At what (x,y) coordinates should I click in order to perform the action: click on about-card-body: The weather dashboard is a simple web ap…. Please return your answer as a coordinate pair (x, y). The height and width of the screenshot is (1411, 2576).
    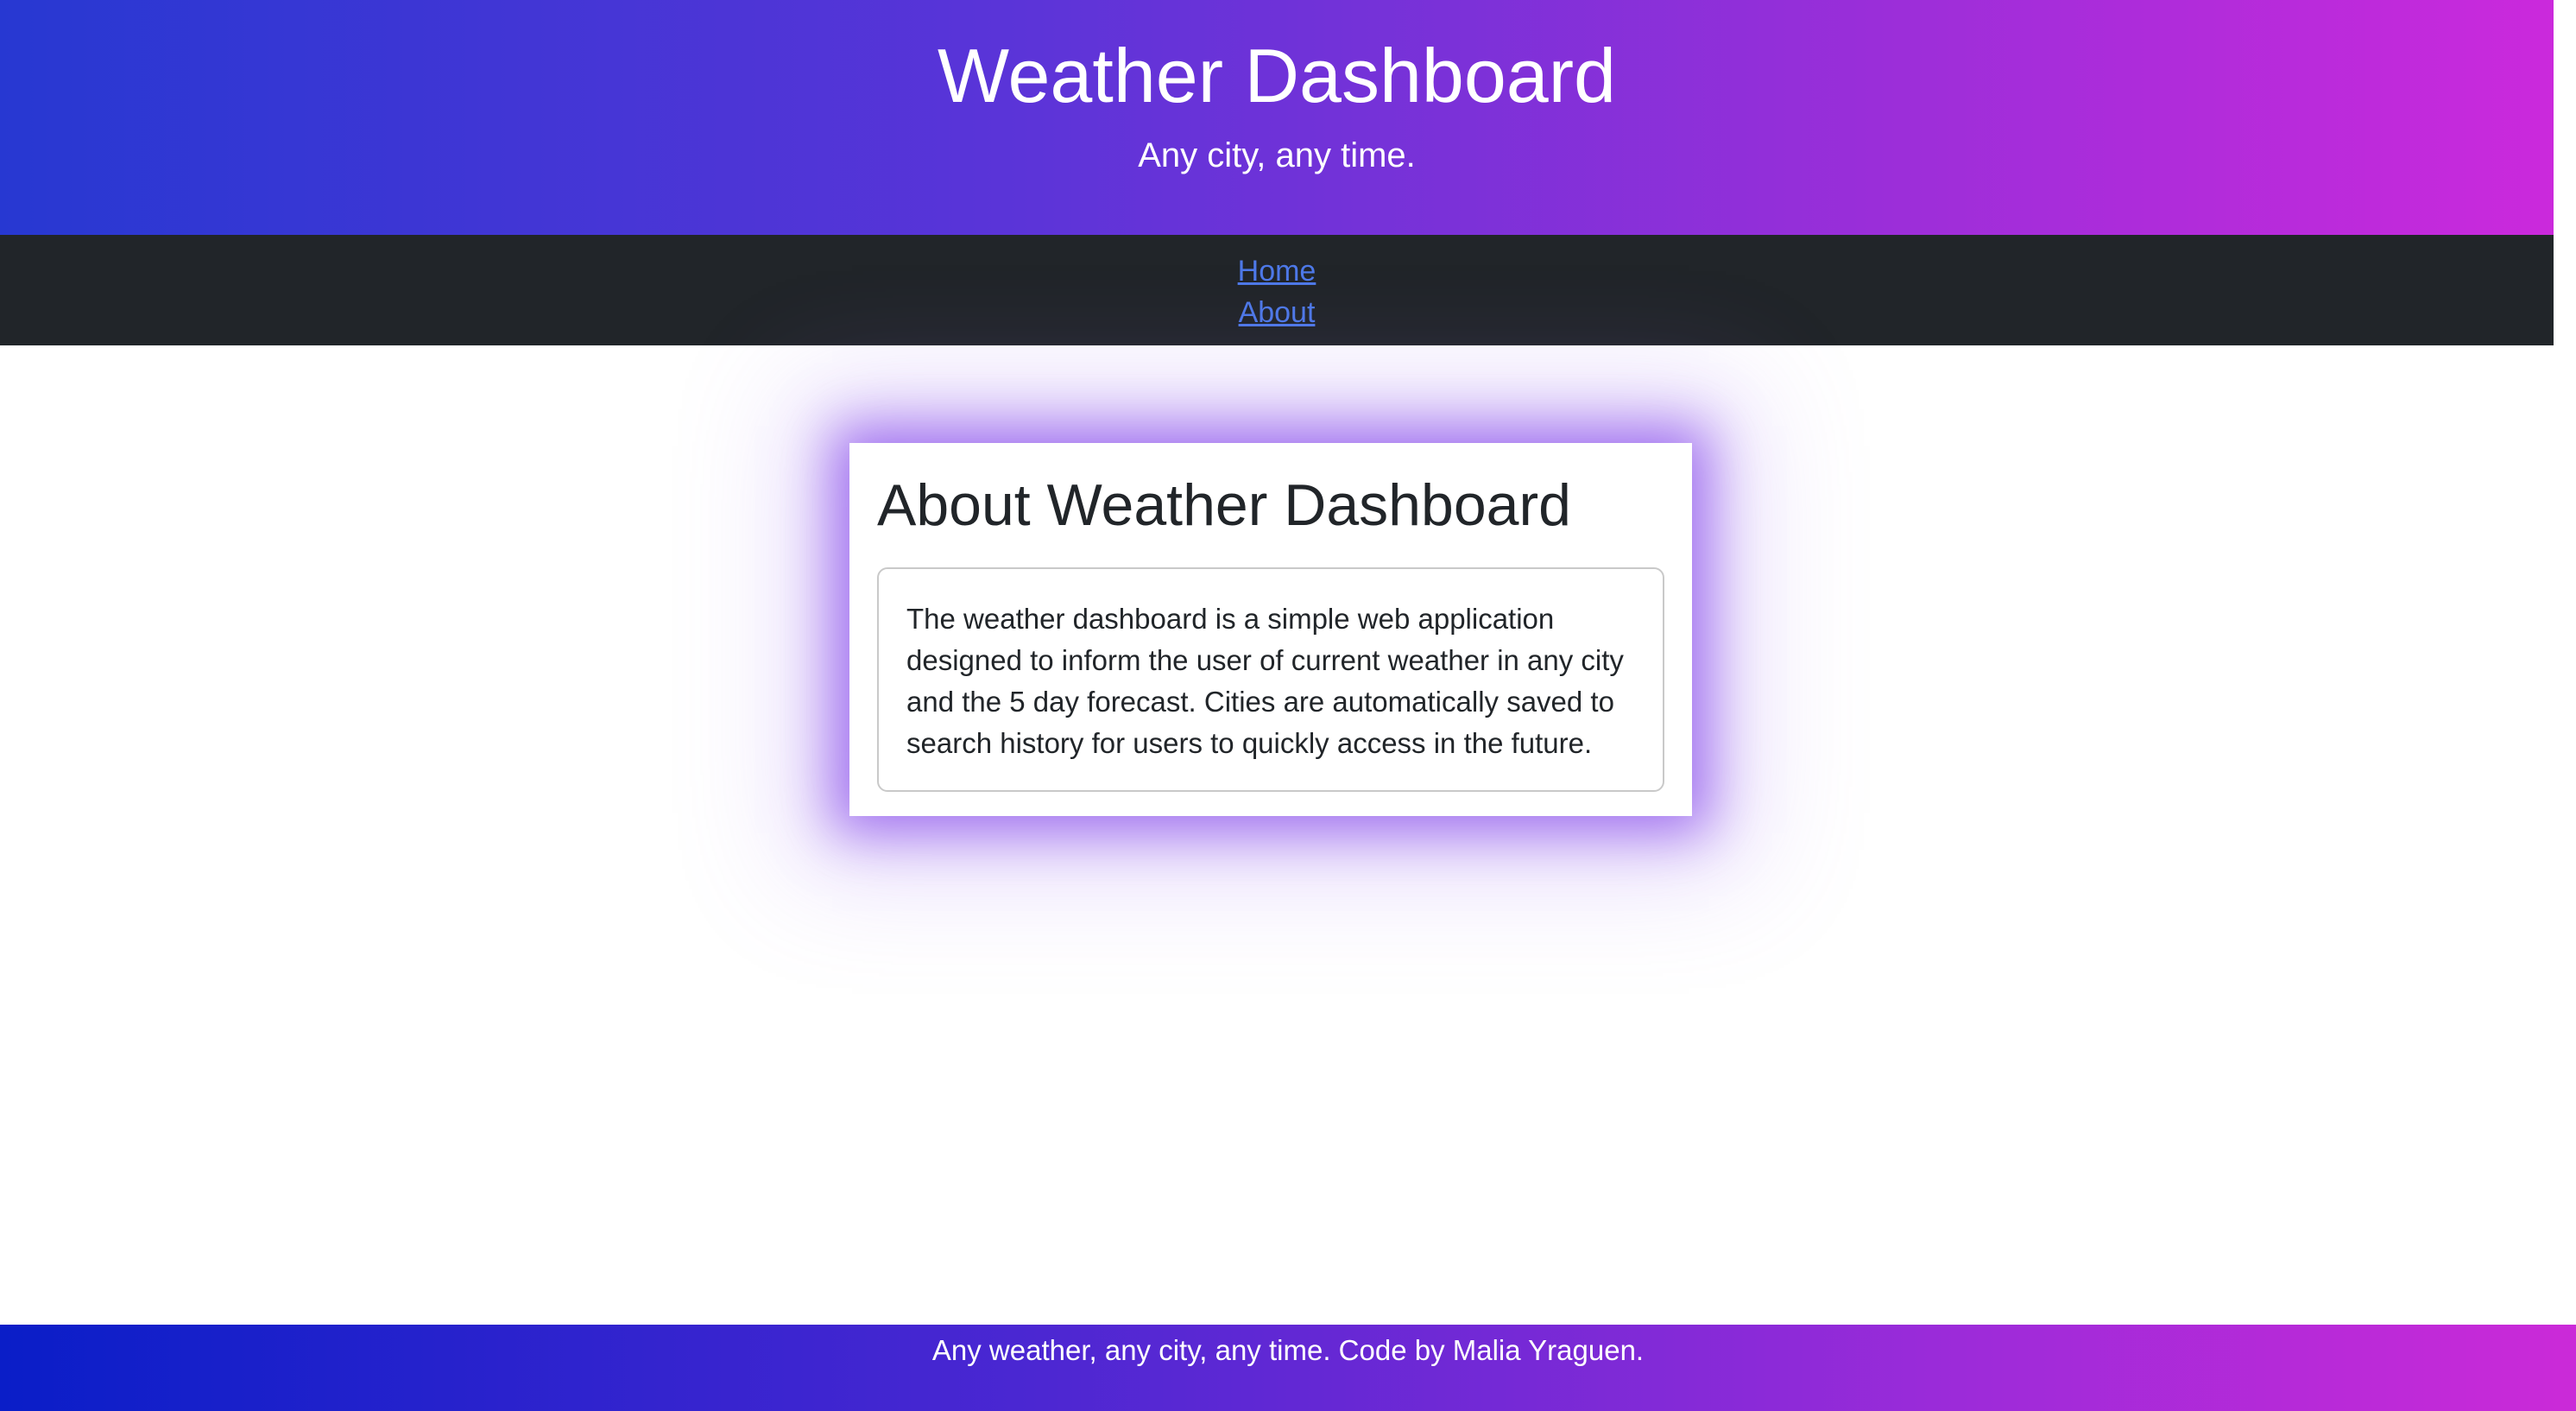
    Looking at the image, I should click on (1270, 679).